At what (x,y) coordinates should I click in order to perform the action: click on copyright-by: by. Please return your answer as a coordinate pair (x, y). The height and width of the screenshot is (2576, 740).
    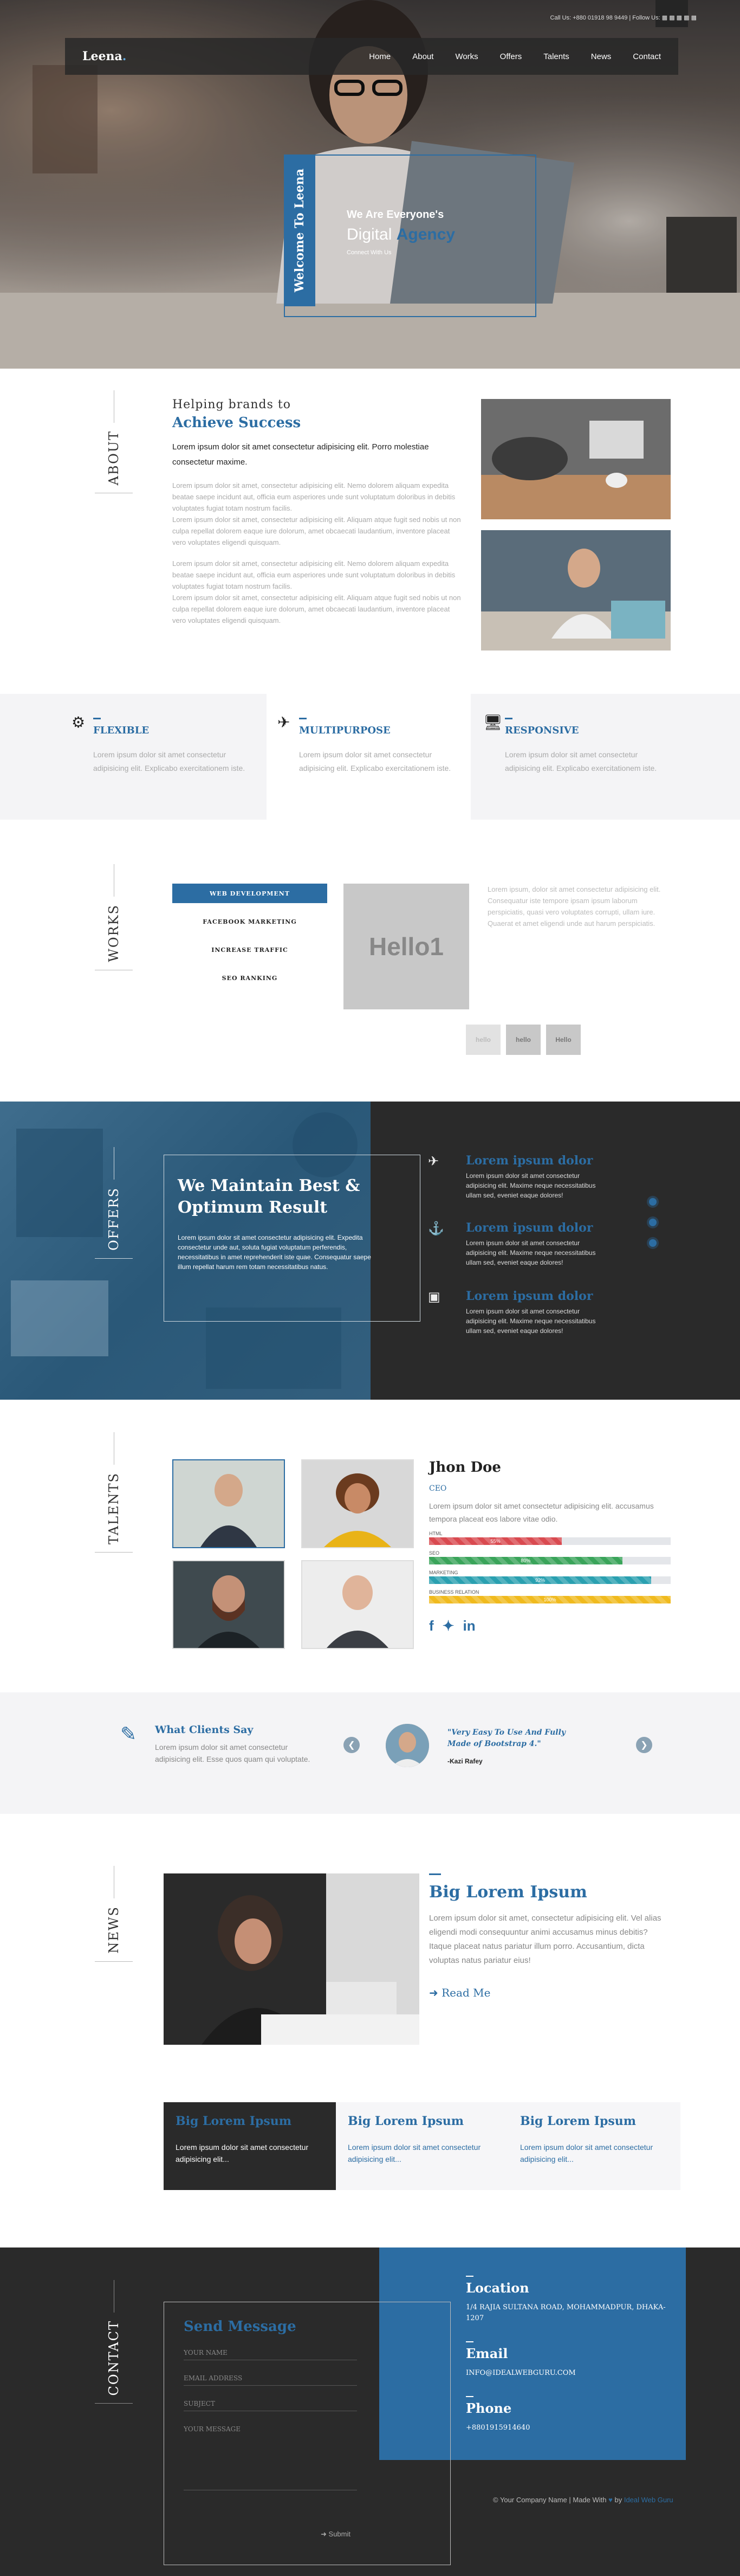
    Looking at the image, I should click on (618, 2500).